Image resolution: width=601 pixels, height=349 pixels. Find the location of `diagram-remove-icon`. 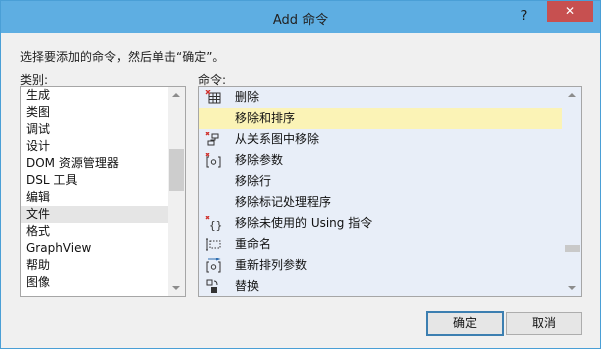

diagram-remove-icon is located at coordinates (212, 139).